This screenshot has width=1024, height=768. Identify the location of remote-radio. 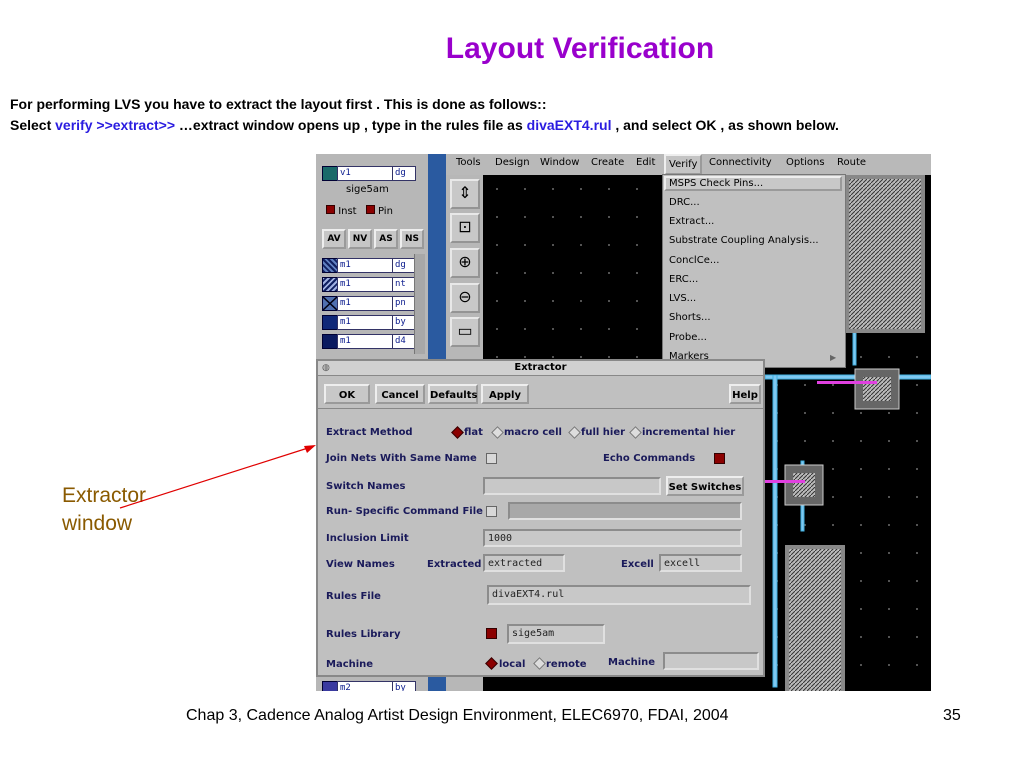
(539, 663).